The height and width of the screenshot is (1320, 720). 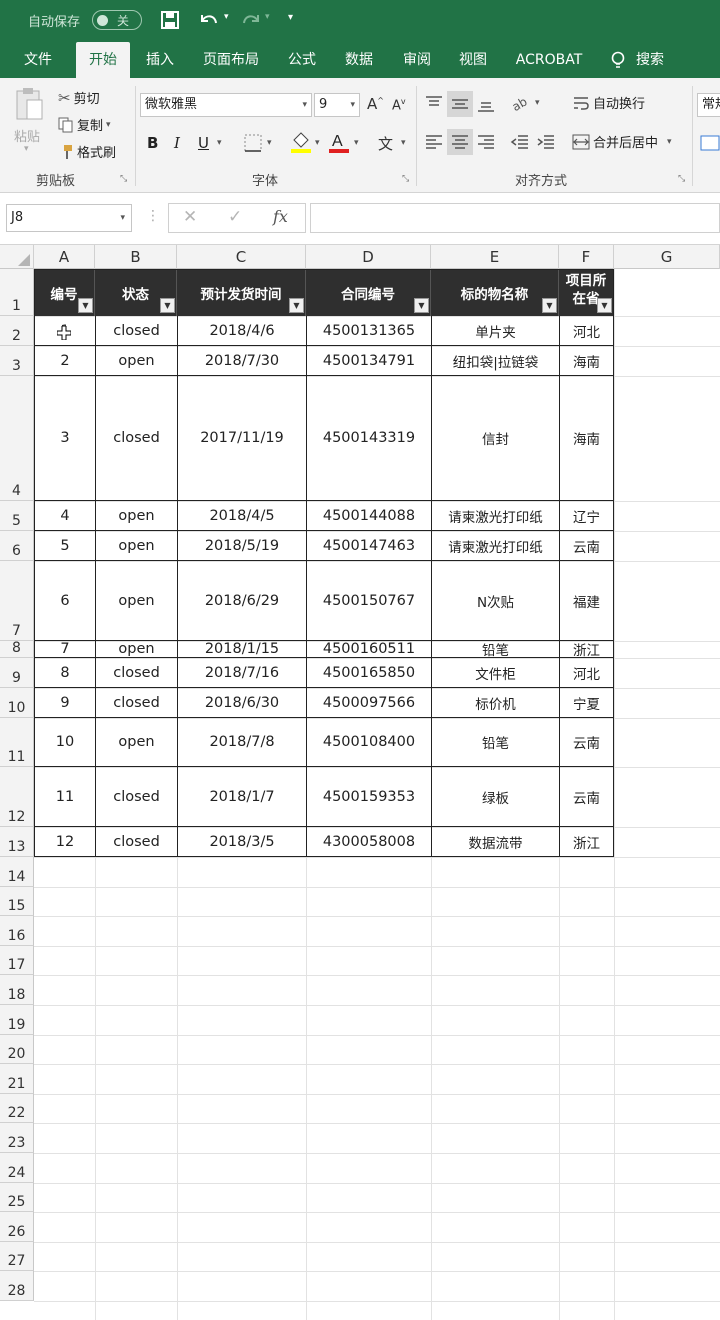 What do you see at coordinates (368, 438) in the screenshot?
I see `table-cell: 4500143319` at bounding box center [368, 438].